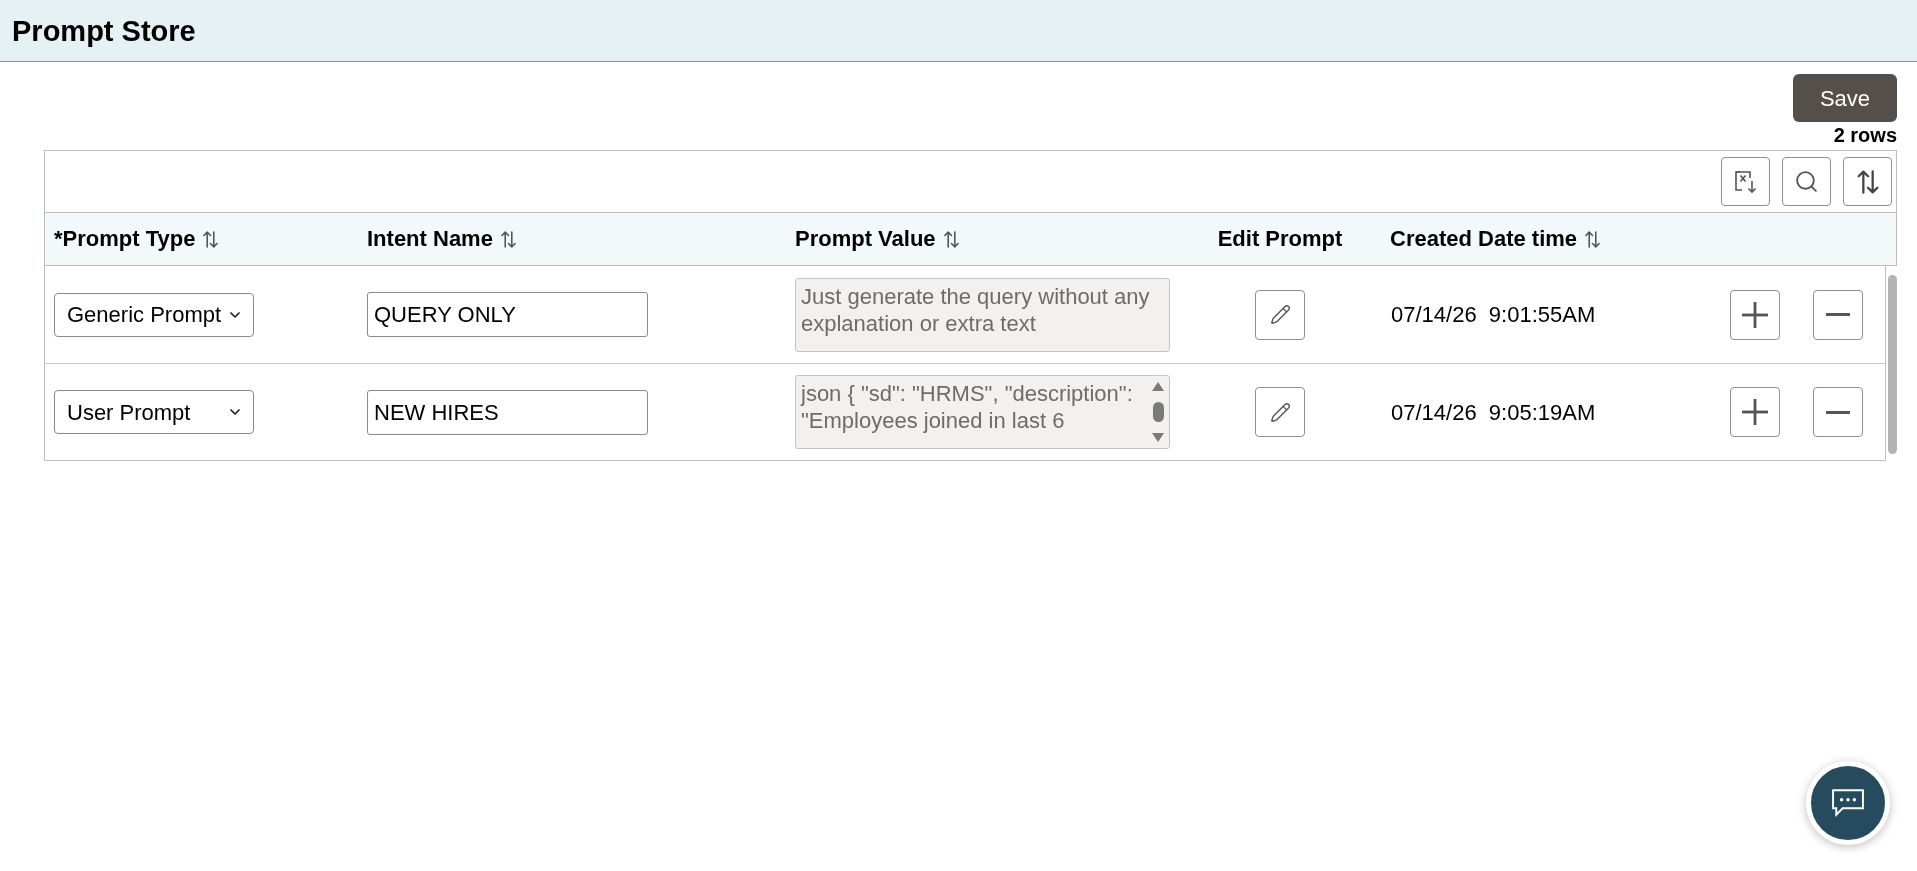  Describe the element at coordinates (1158, 437) in the screenshot. I see `scroll-down-arrow-icon` at that location.